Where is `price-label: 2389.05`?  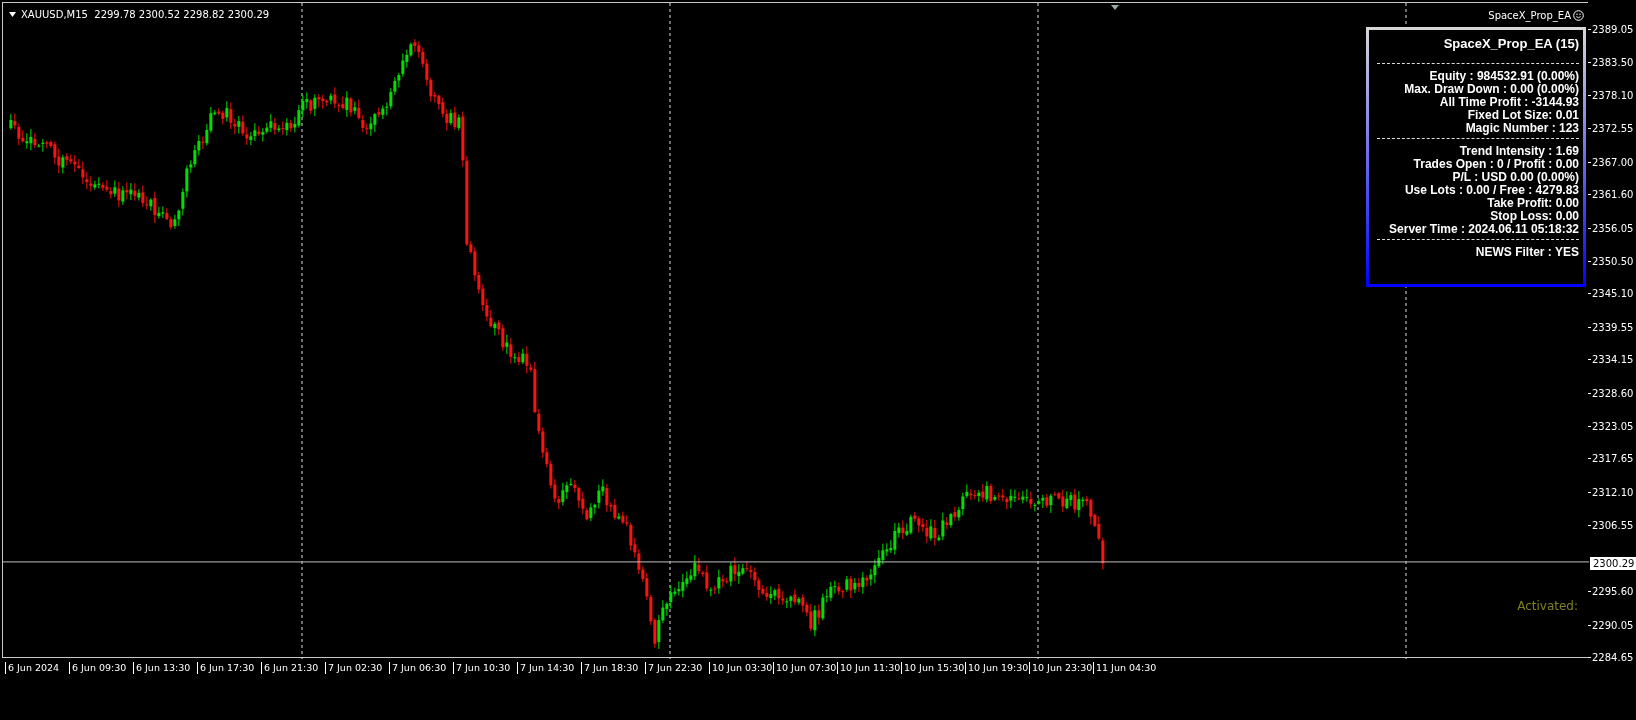
price-label: 2389.05 is located at coordinates (1613, 29).